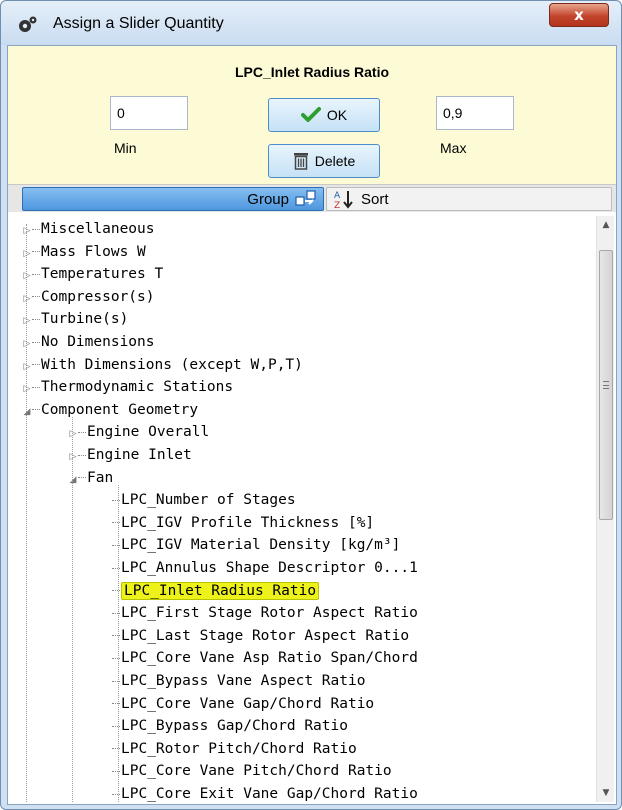 Image resolution: width=622 pixels, height=810 pixels. I want to click on tree-item-label: LPC_Last Stage Rotor Aspect Ratio, so click(265, 635).